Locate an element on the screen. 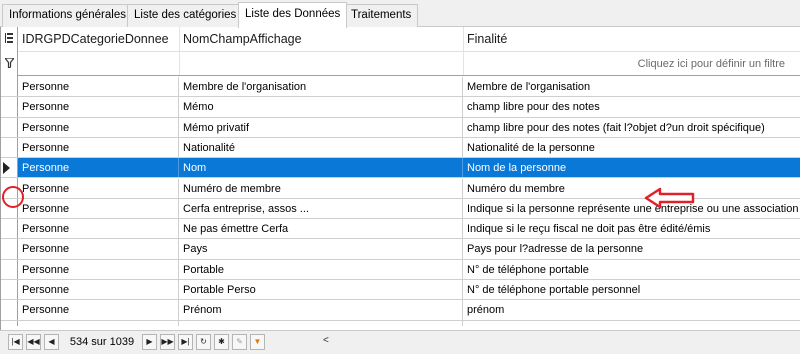  tab-liste-donnees: Liste des Données is located at coordinates (293, 15).